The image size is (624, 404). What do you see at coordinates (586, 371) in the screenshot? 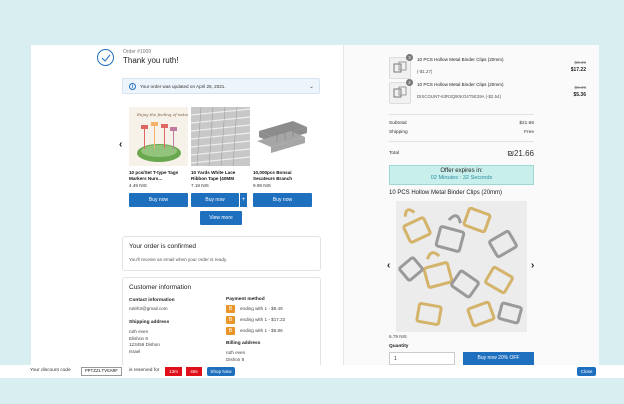
I see `close-button: Close` at bounding box center [586, 371].